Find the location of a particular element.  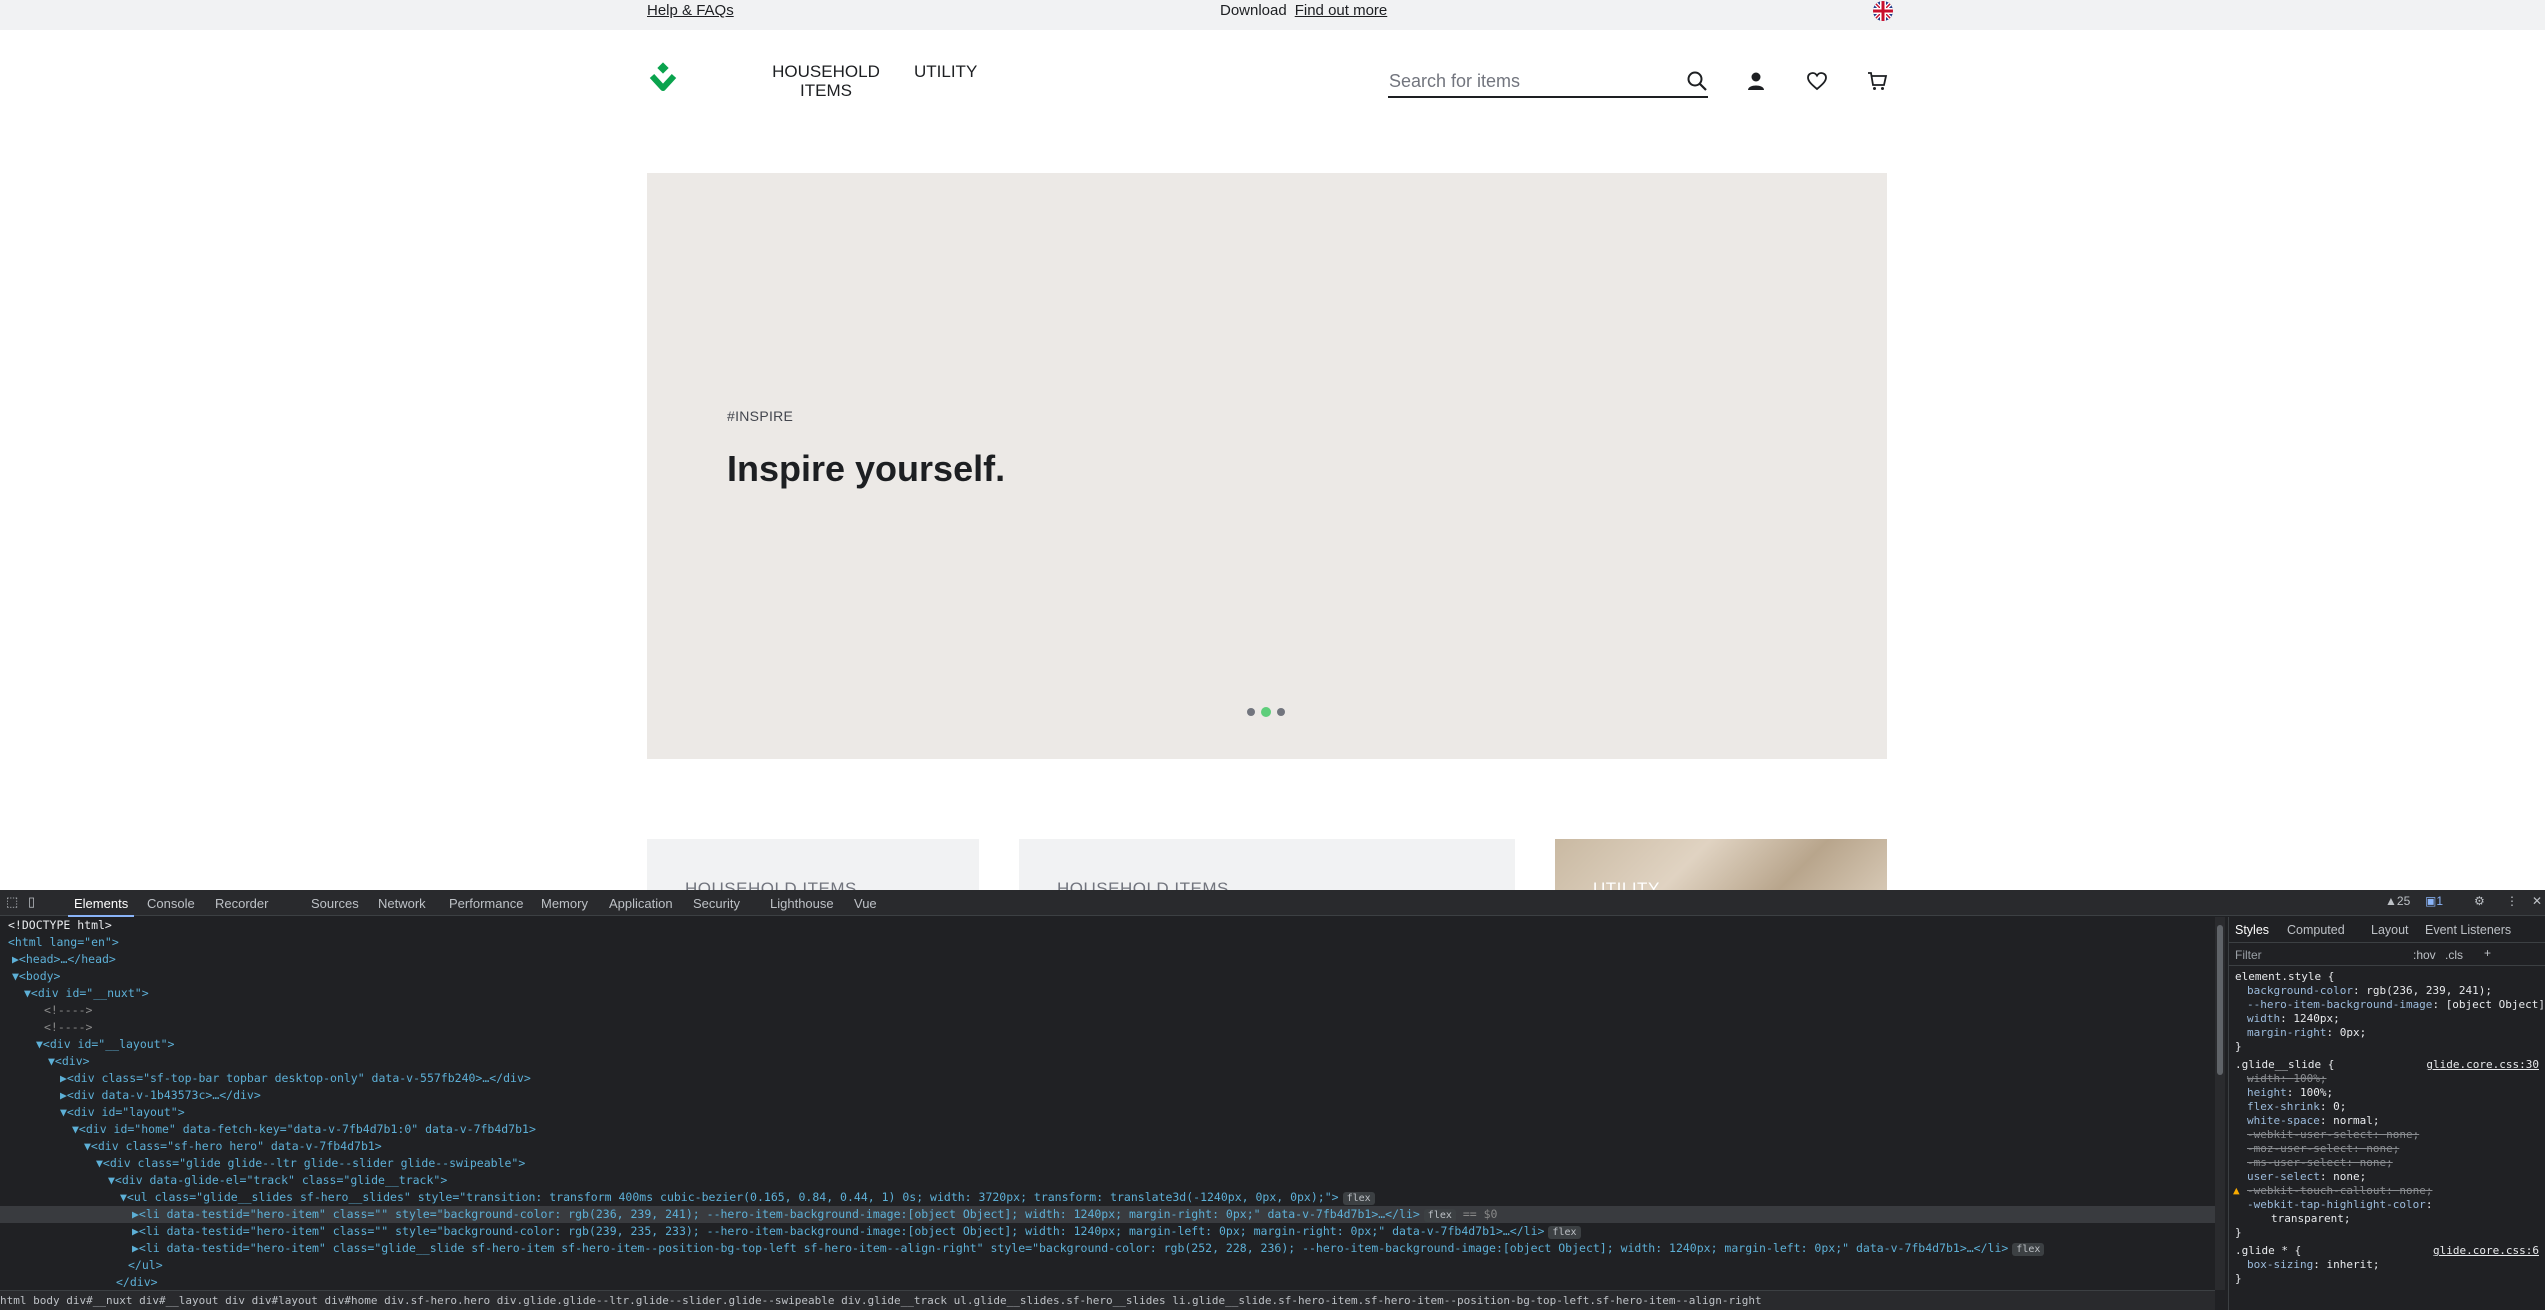

style-prop: -ms-user-select: none; is located at coordinates (2320, 1163).